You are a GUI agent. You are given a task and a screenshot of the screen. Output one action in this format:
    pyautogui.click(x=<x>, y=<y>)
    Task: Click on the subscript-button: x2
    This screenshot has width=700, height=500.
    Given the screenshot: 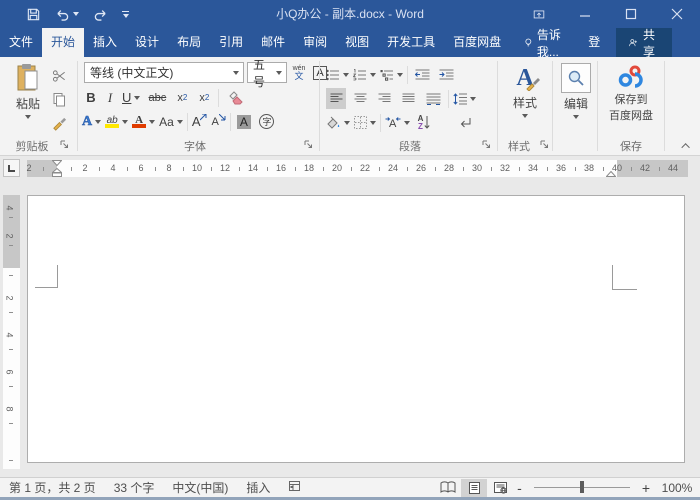 What is the action you would take?
    pyautogui.click(x=182, y=97)
    